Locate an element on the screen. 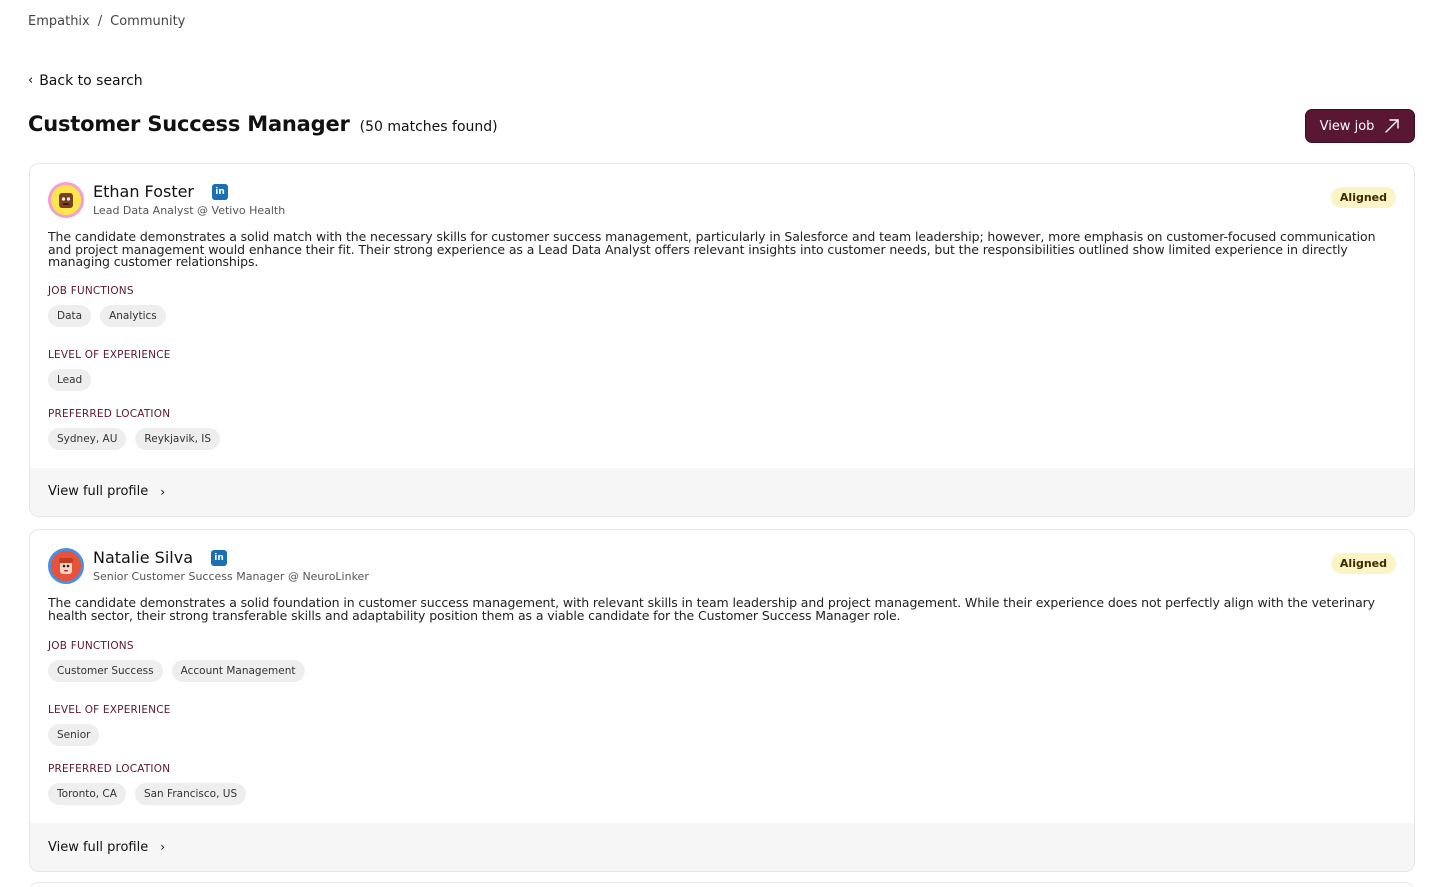  chip: Analytics is located at coordinates (133, 315).